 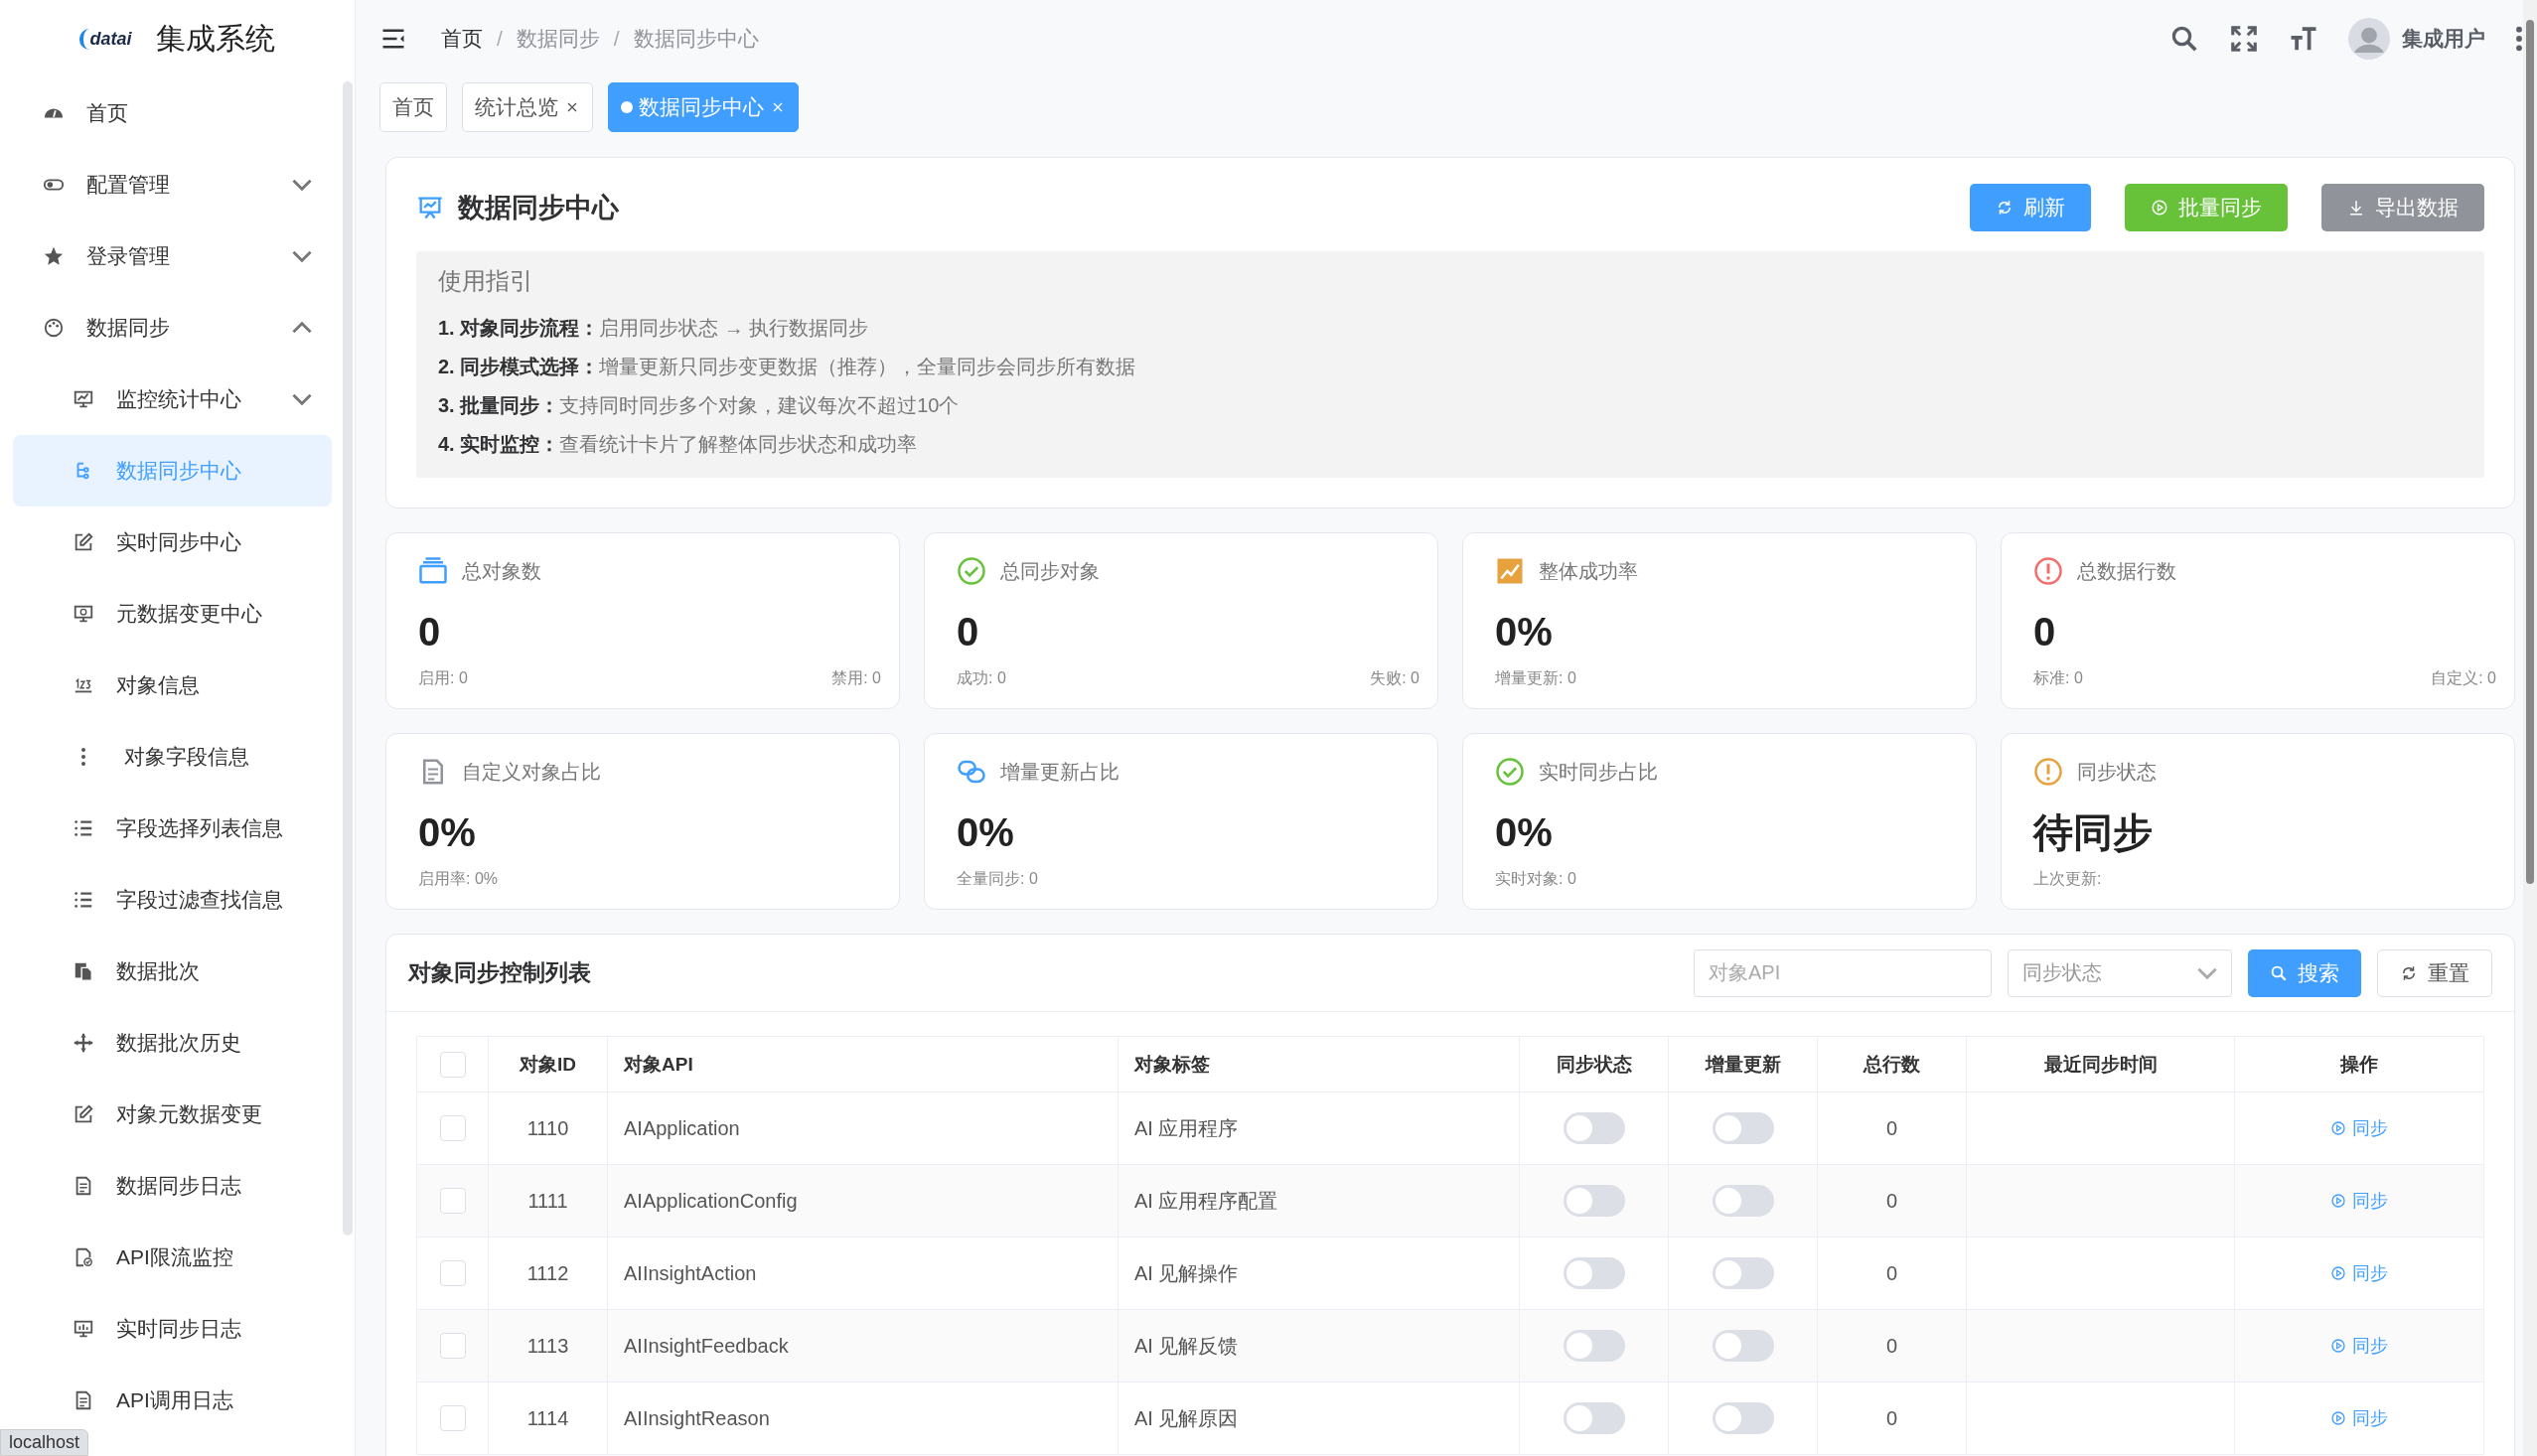 I want to click on sidebar-item-label: 登录管理, so click(x=128, y=256).